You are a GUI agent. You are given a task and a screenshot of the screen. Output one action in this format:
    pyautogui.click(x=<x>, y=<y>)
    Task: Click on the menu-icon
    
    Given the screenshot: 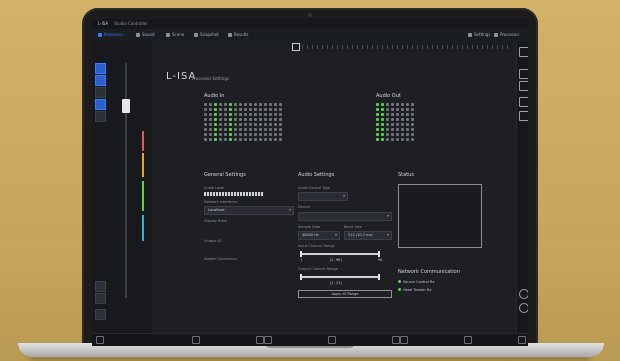 What is the action you would take?
    pyautogui.click(x=100, y=340)
    